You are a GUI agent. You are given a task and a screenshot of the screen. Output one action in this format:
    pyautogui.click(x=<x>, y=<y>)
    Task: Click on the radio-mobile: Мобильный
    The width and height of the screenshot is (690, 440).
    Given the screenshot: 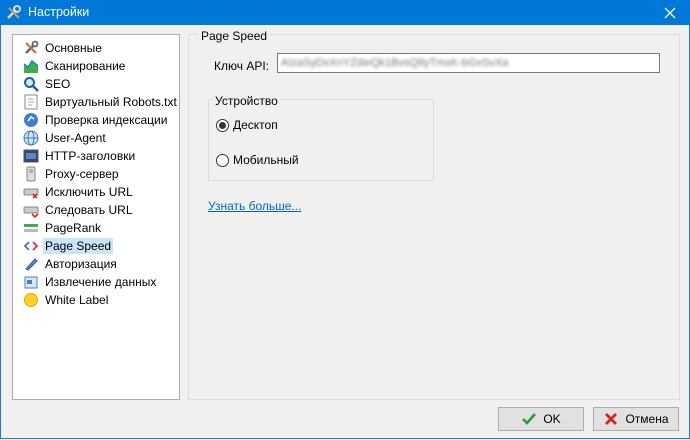 What is the action you would take?
    pyautogui.click(x=257, y=160)
    